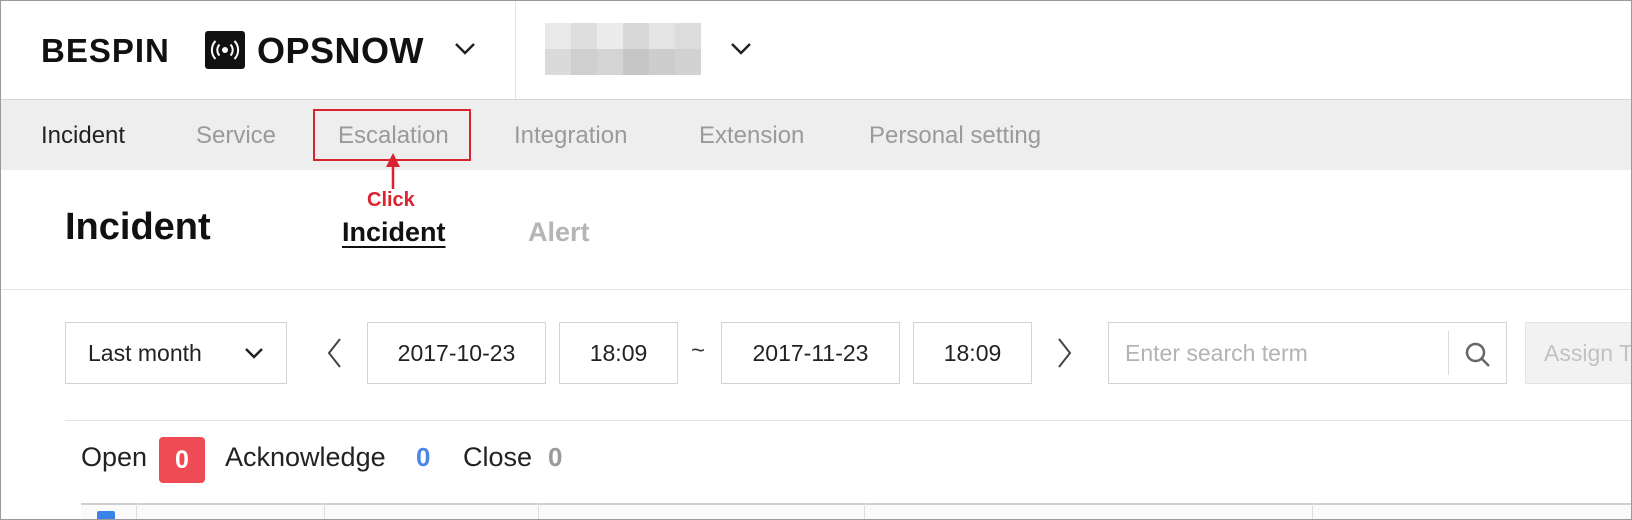  I want to click on page-title: Incident, so click(138, 227).